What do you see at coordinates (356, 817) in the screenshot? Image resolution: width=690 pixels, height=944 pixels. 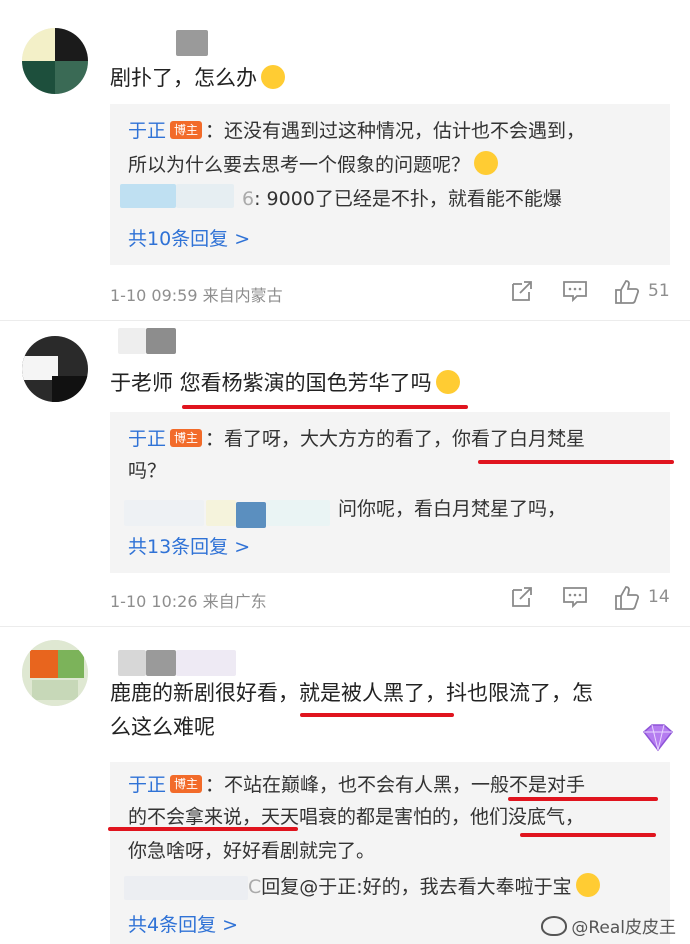 I see `reply-text: 的不会拿来说，天天唱衰的都是害怕的，他们没底气，` at bounding box center [356, 817].